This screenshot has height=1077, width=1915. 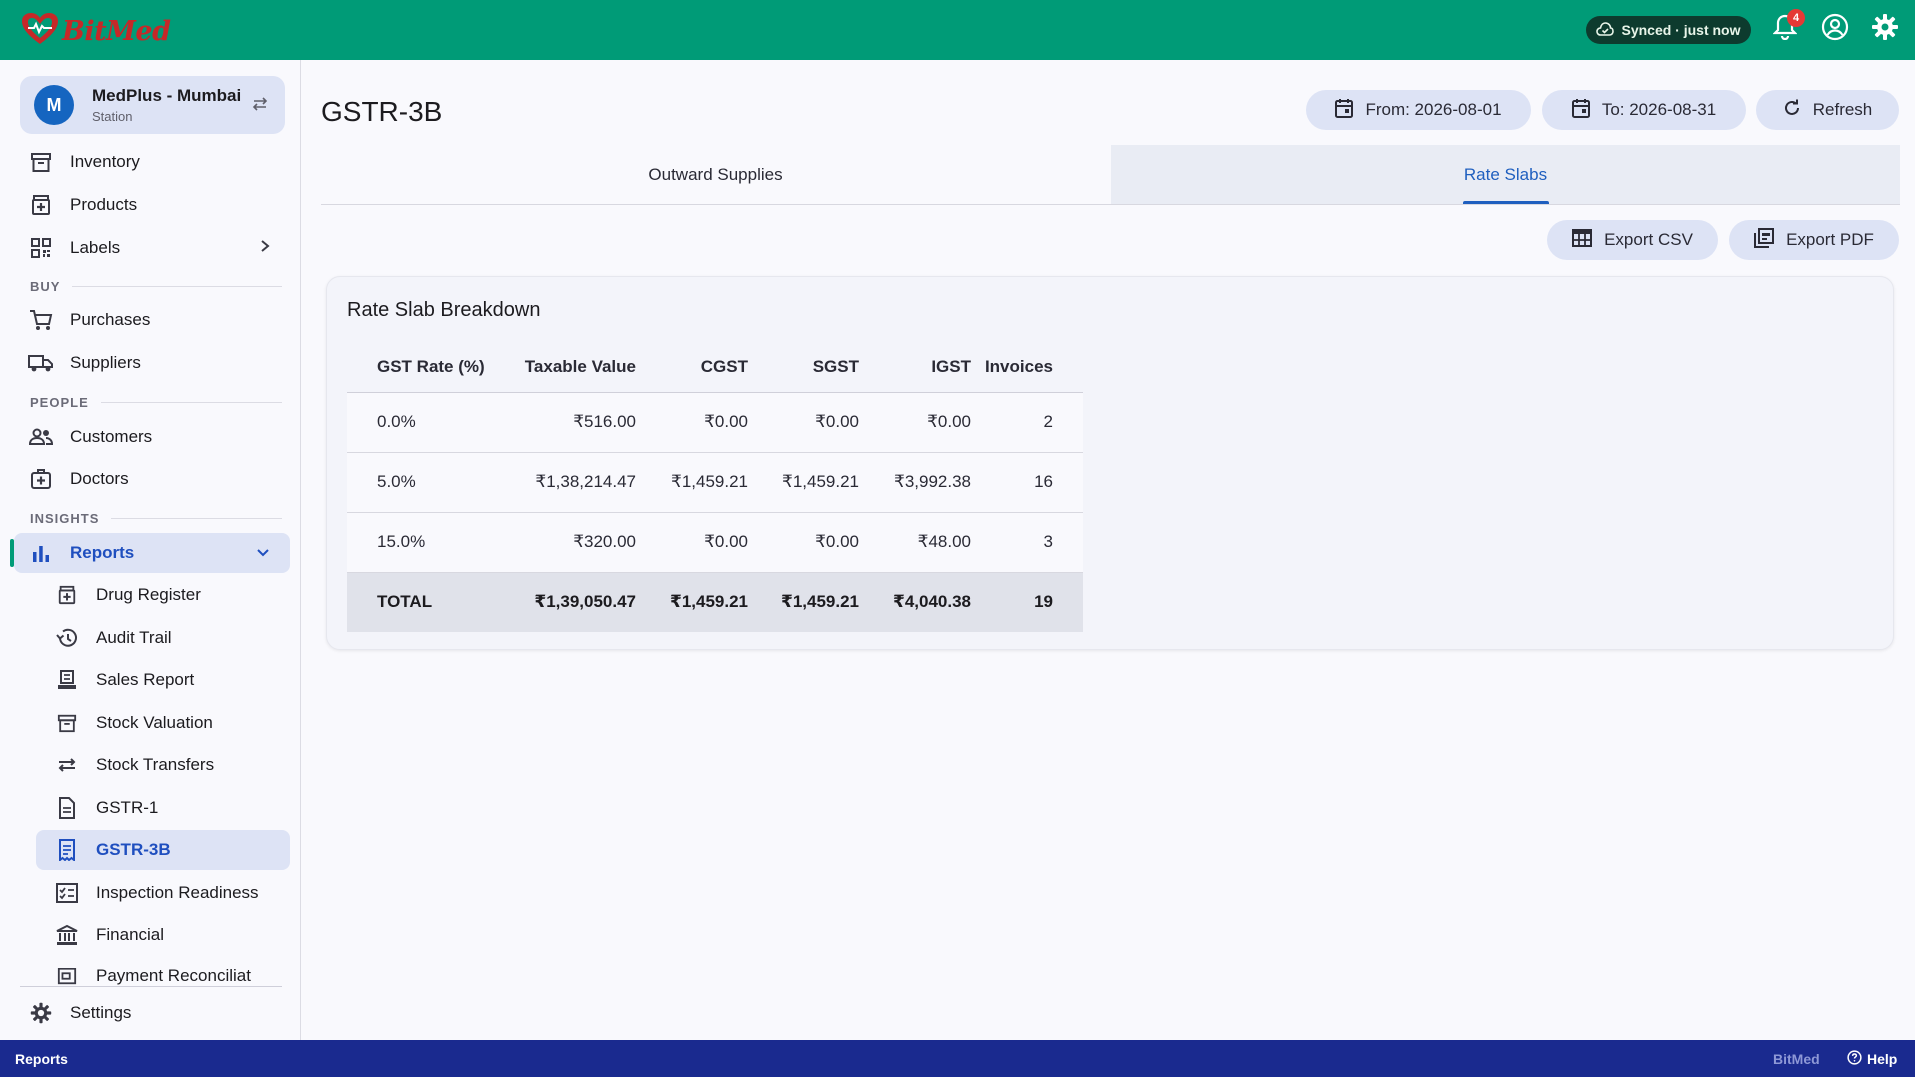 What do you see at coordinates (156, 402) in the screenshot?
I see `section-header-people: PEOPLE` at bounding box center [156, 402].